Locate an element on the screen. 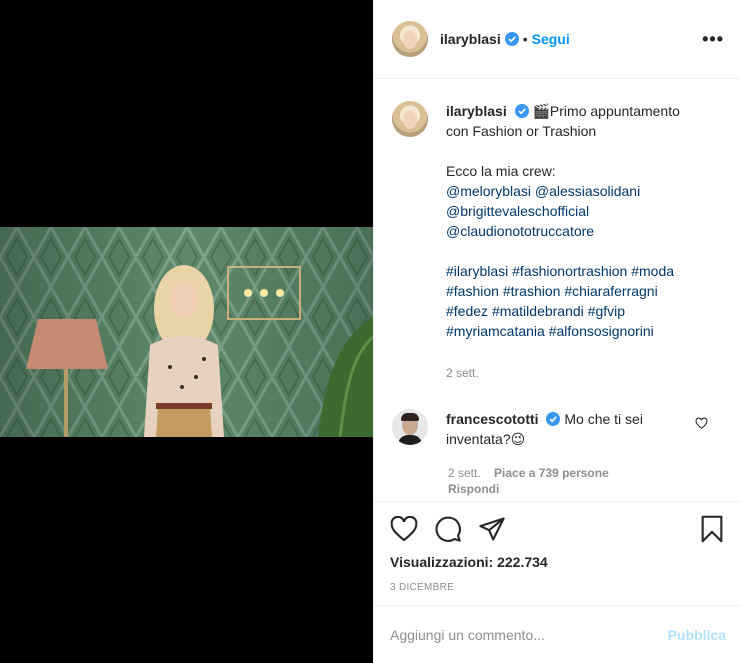 Image resolution: width=740 pixels, height=663 pixels. add-comment-bar: Pubblica is located at coordinates (557, 634).